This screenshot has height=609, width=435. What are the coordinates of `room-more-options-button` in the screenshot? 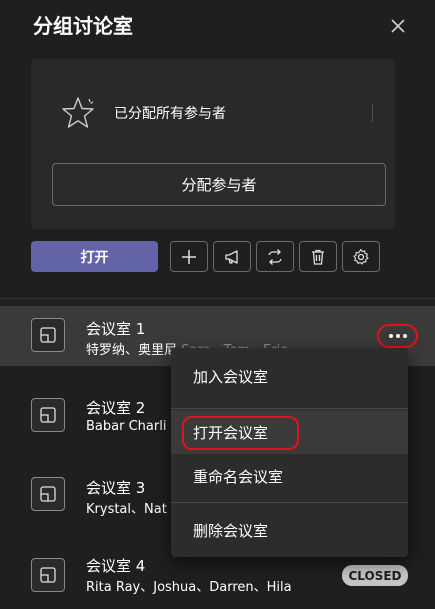 It's located at (397, 336).